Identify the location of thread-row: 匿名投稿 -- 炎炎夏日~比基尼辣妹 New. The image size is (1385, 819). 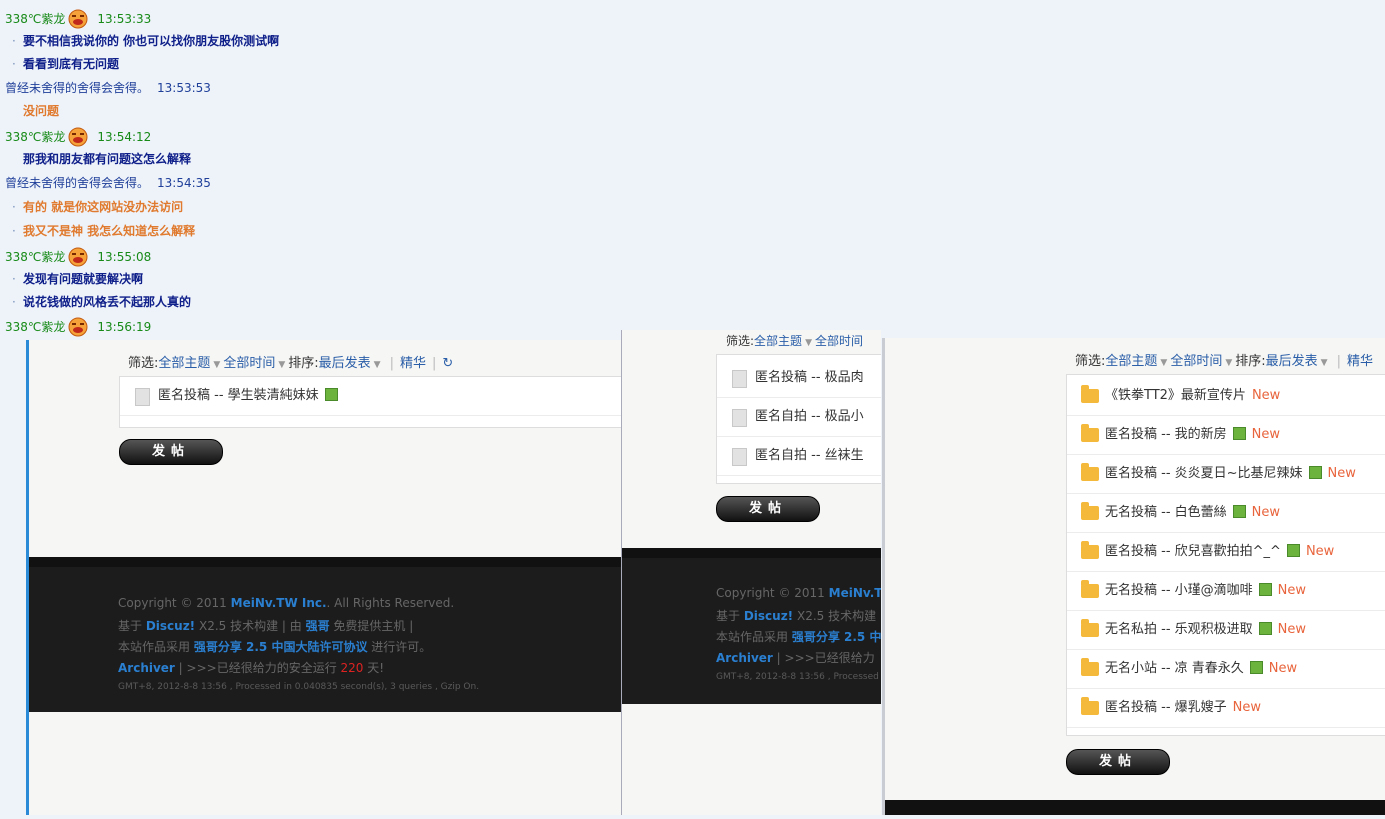
(1226, 474).